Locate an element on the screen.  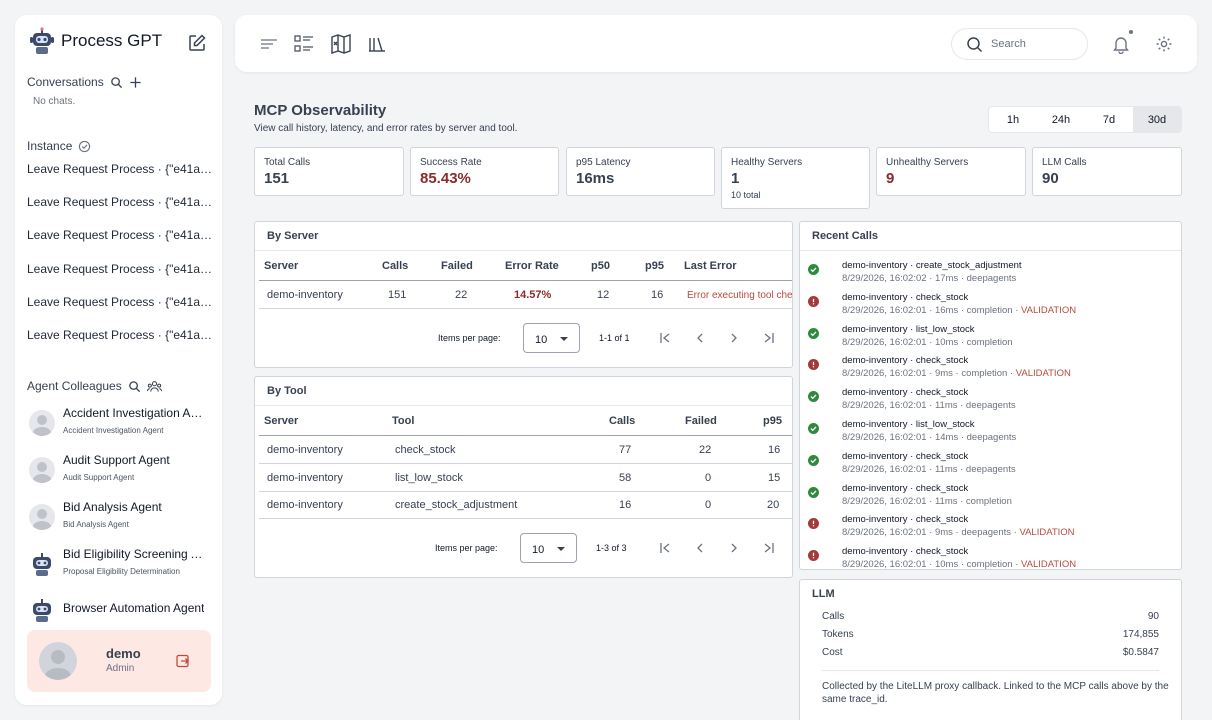
validation-tag: VALIDATION is located at coordinates (1049, 564).